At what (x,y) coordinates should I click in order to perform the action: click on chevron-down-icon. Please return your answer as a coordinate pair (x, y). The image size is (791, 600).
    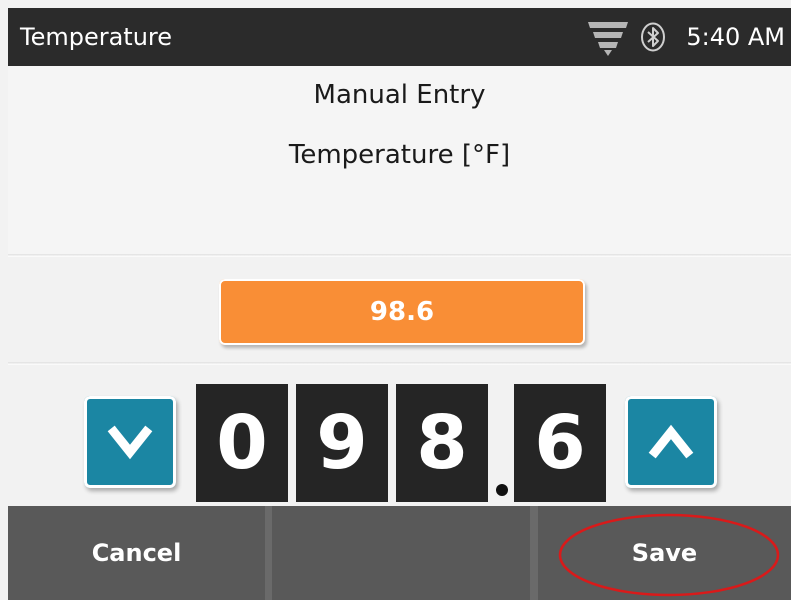
    Looking at the image, I should click on (130, 442).